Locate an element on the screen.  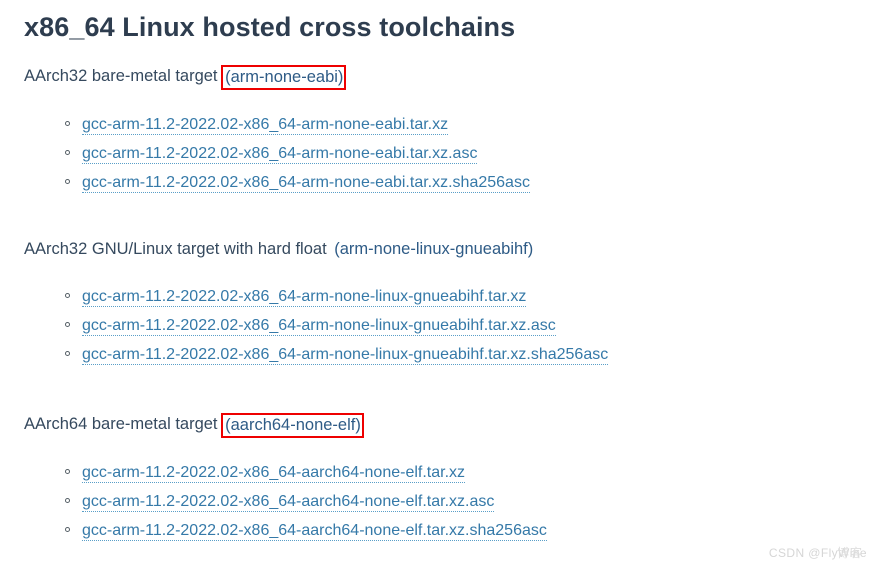
section-heading-text: AArch32 GNU/Linux target with hard float is located at coordinates (178, 249).